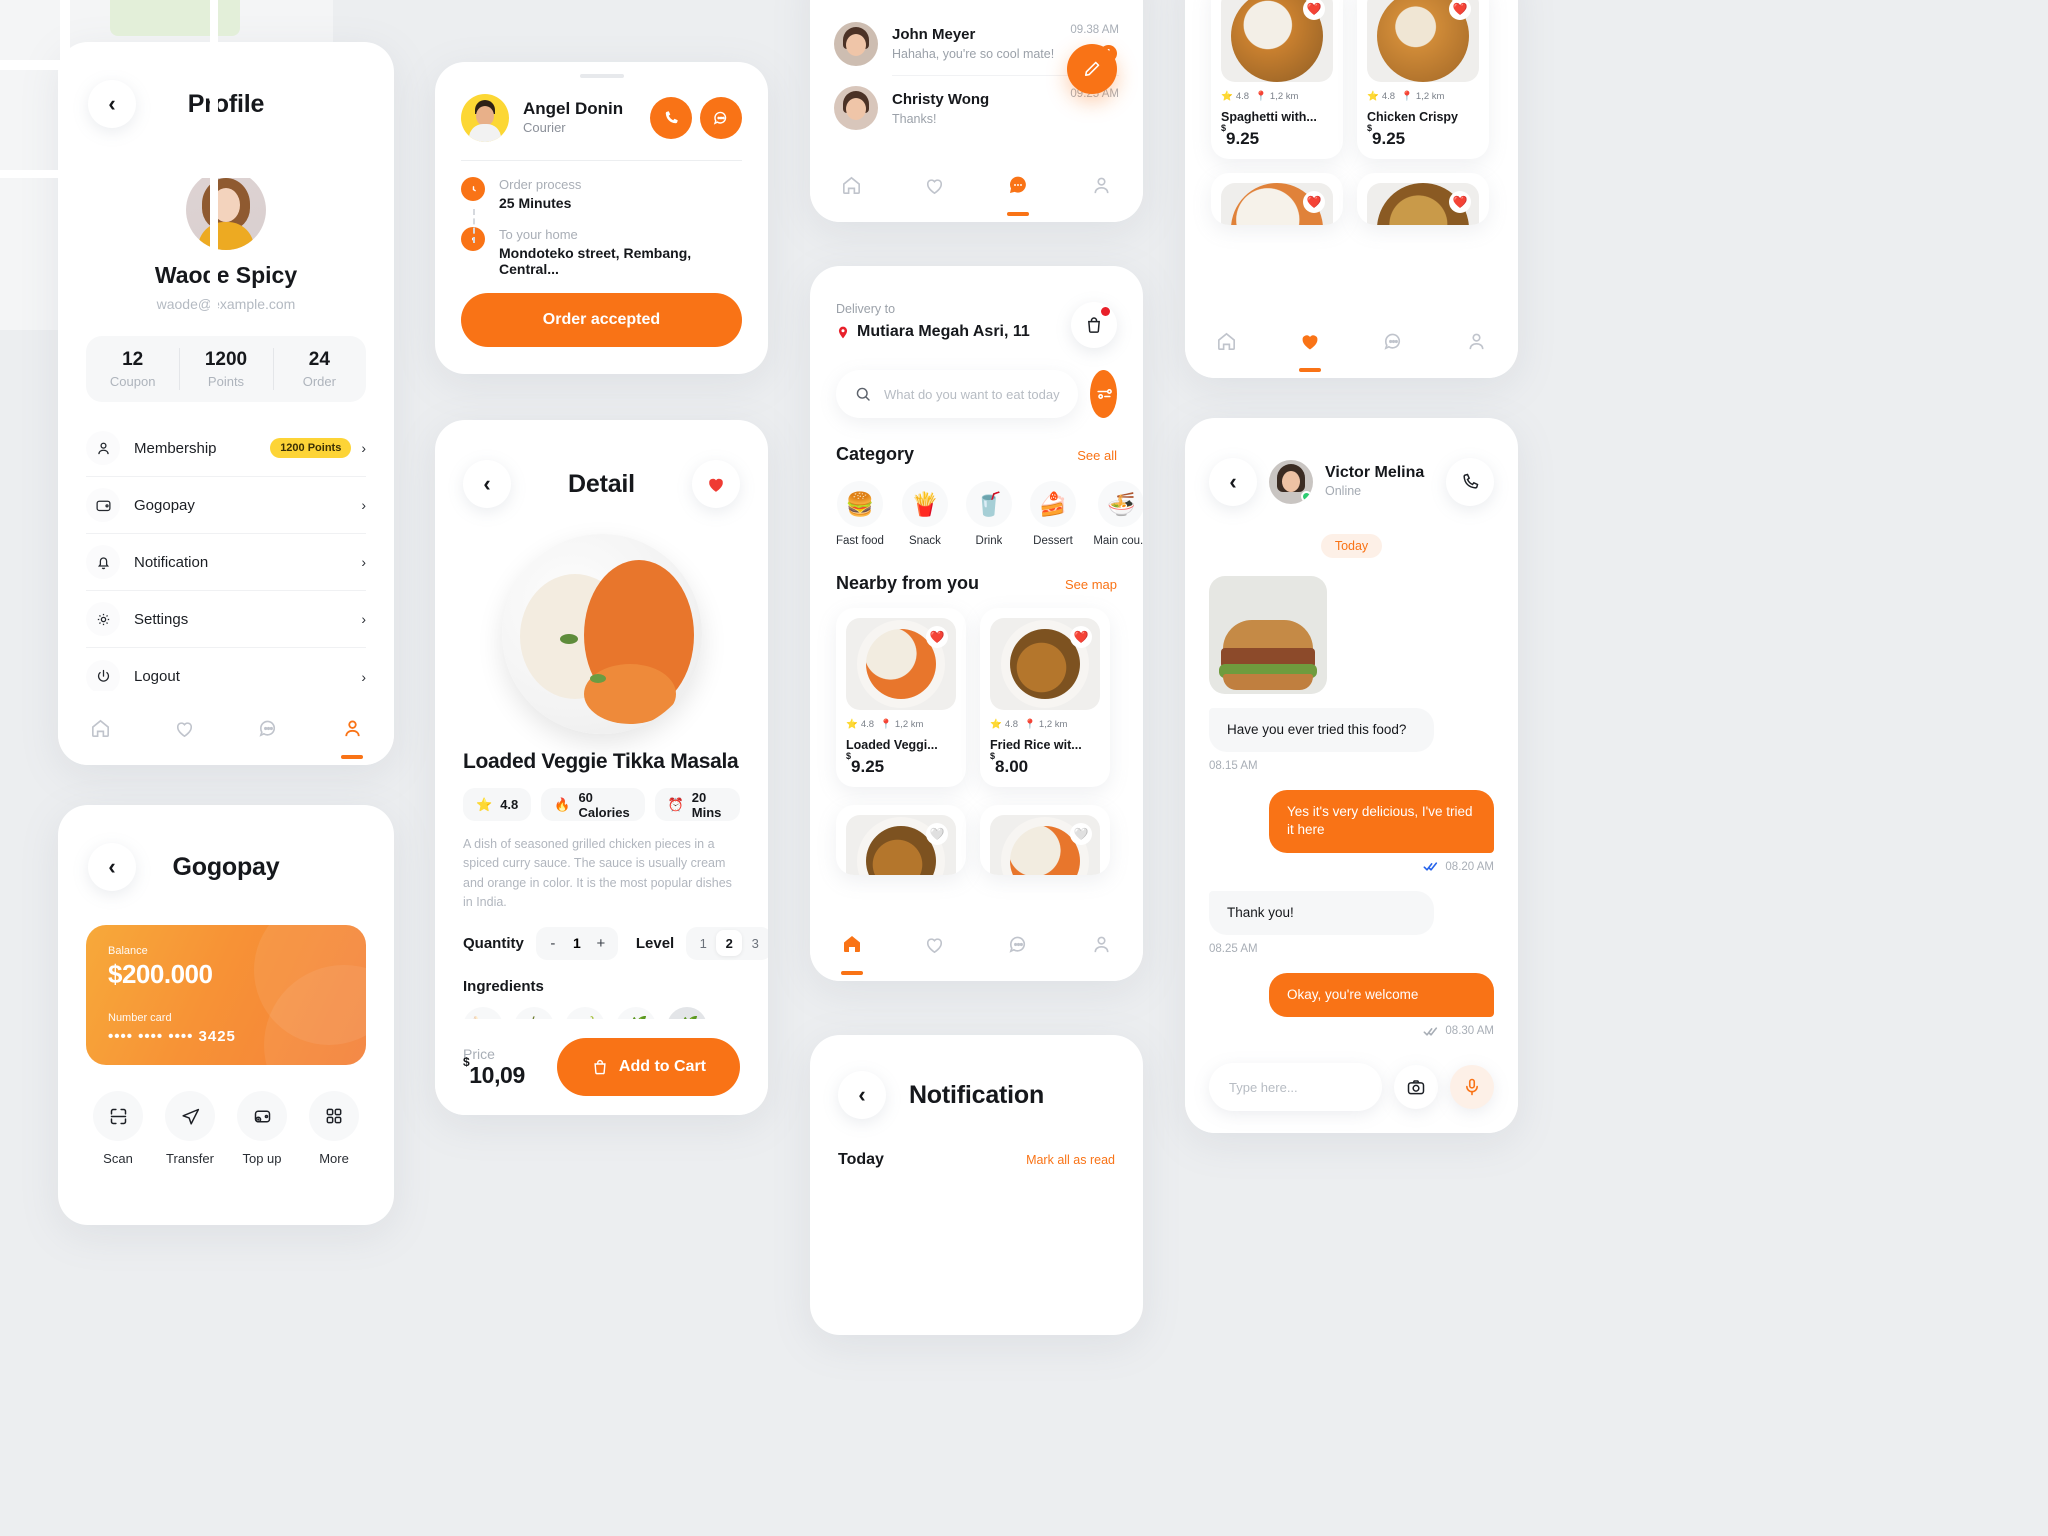 The height and width of the screenshot is (1536, 2048). I want to click on step-value: 25 Minutes, so click(535, 203).